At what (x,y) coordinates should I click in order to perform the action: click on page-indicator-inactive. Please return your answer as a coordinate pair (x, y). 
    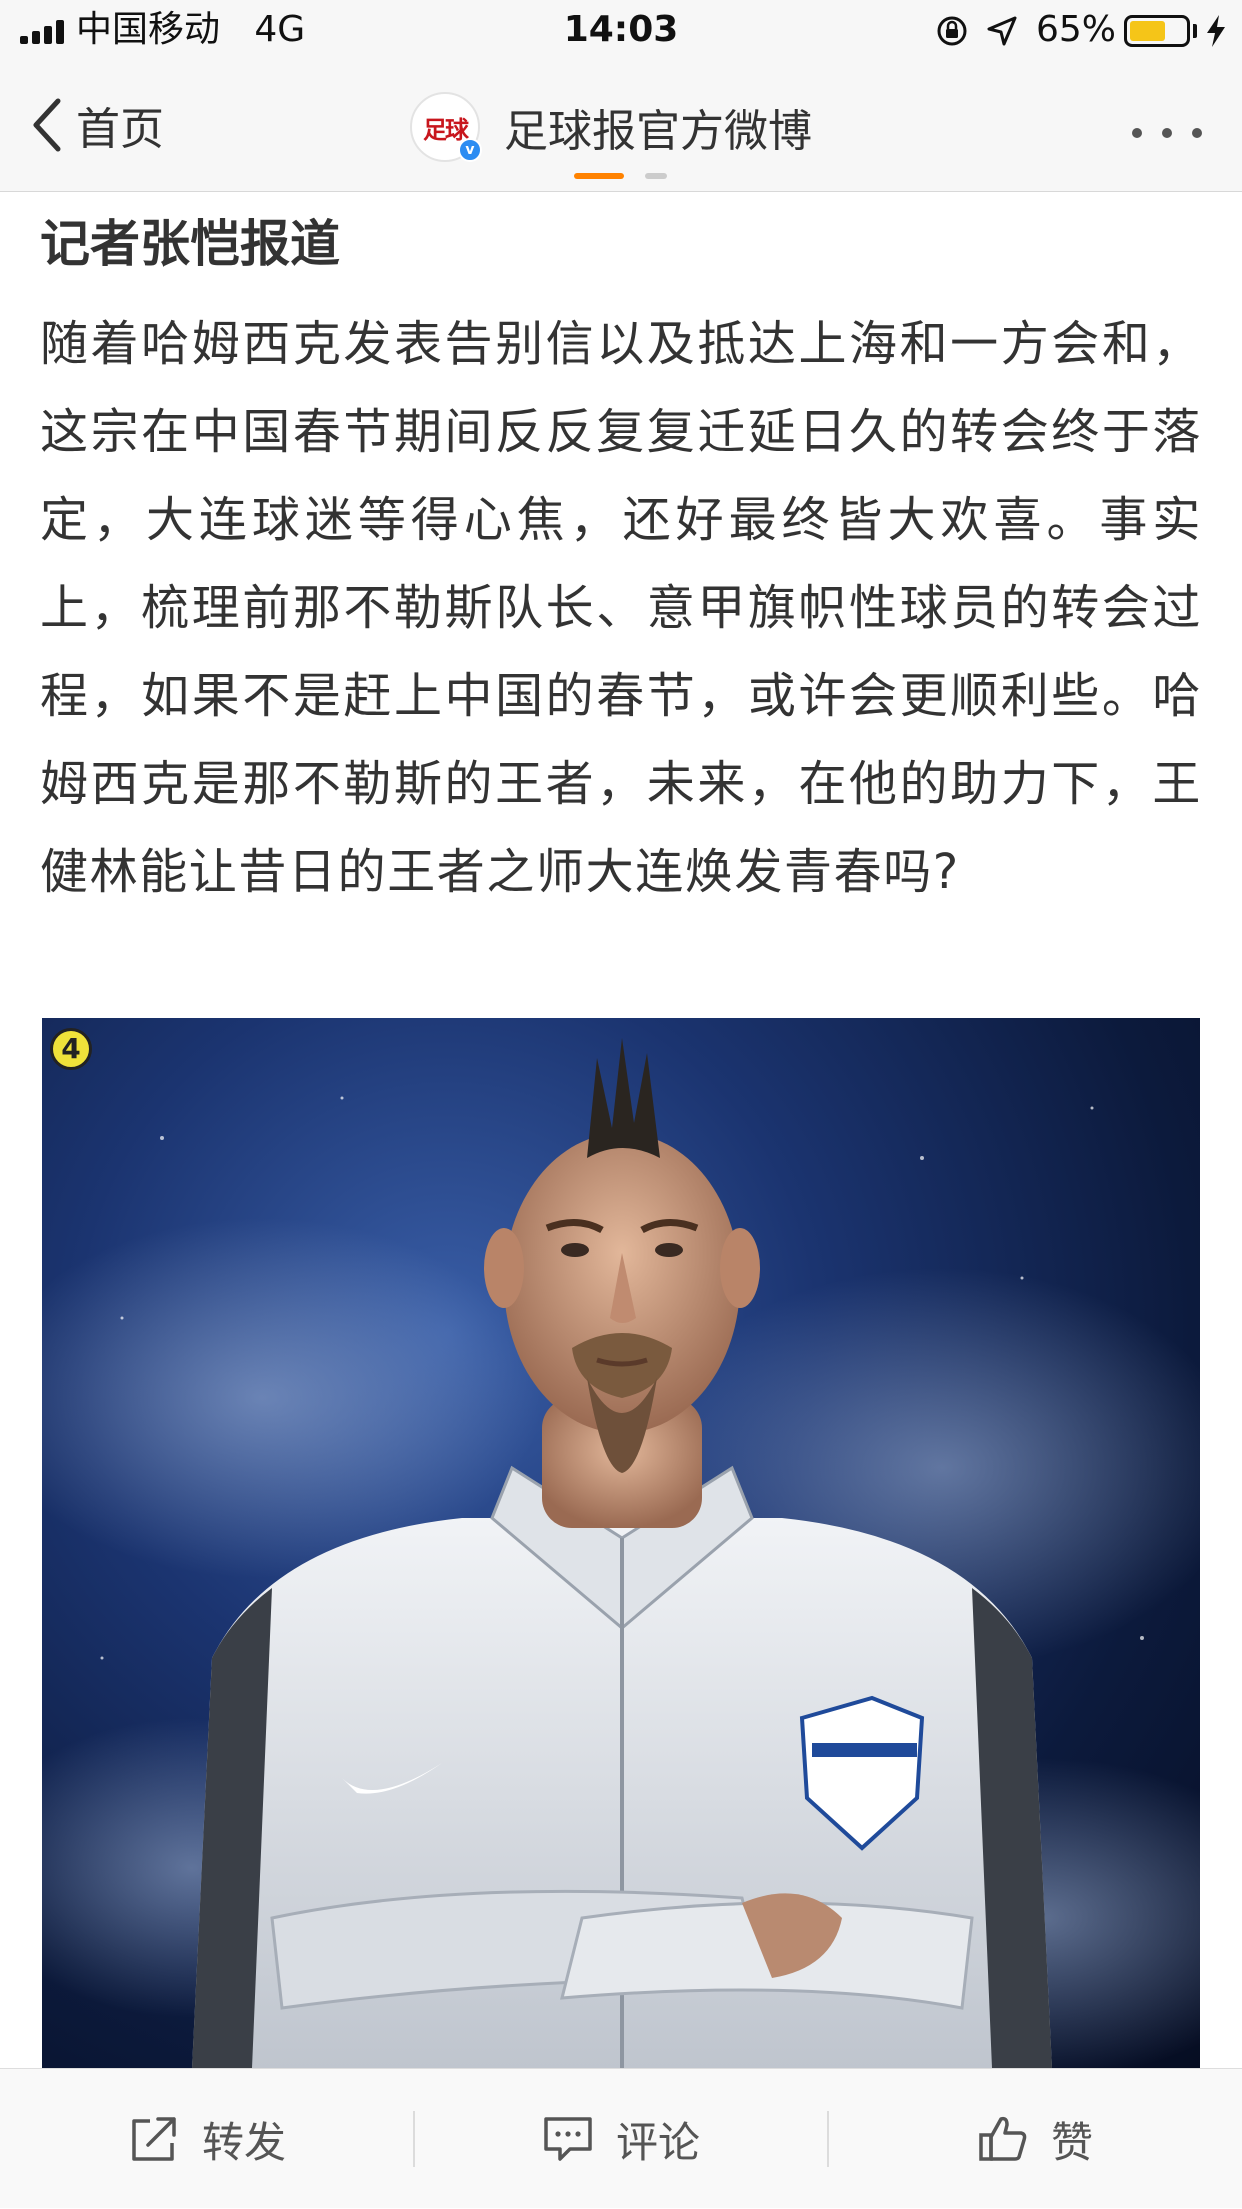
    Looking at the image, I should click on (656, 176).